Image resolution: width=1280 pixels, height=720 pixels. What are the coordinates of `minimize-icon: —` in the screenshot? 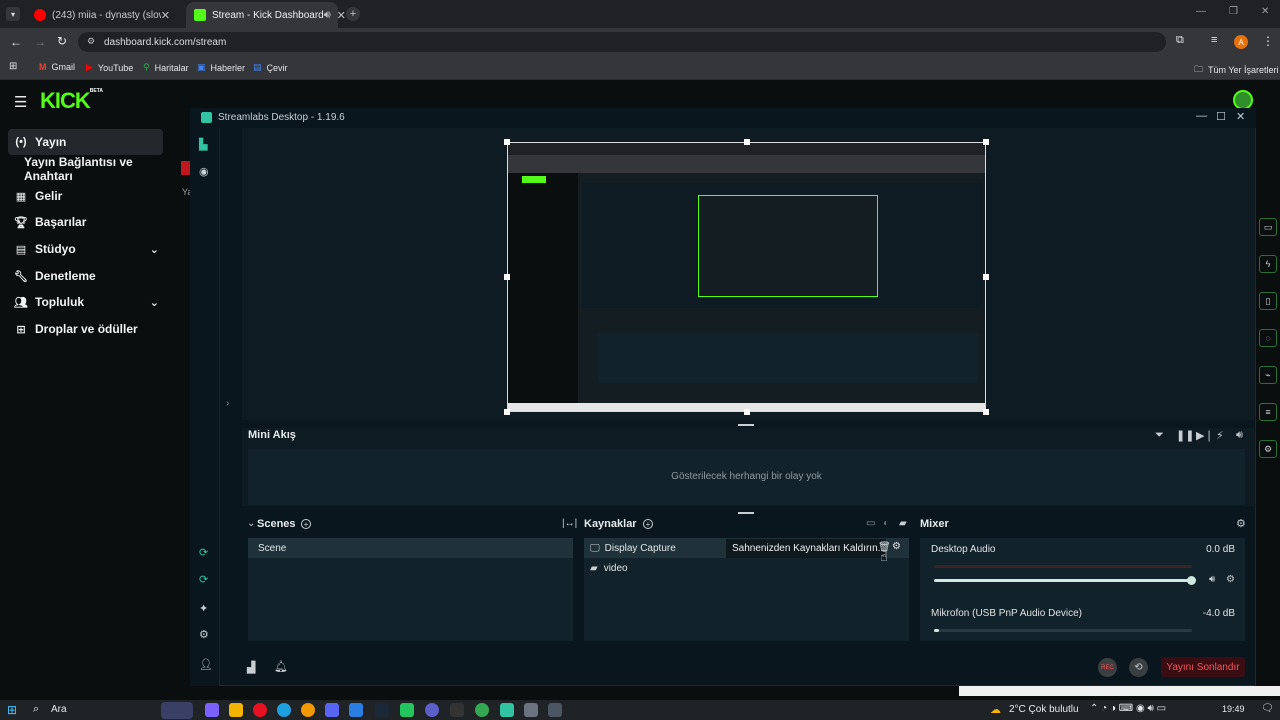 It's located at (1201, 11).